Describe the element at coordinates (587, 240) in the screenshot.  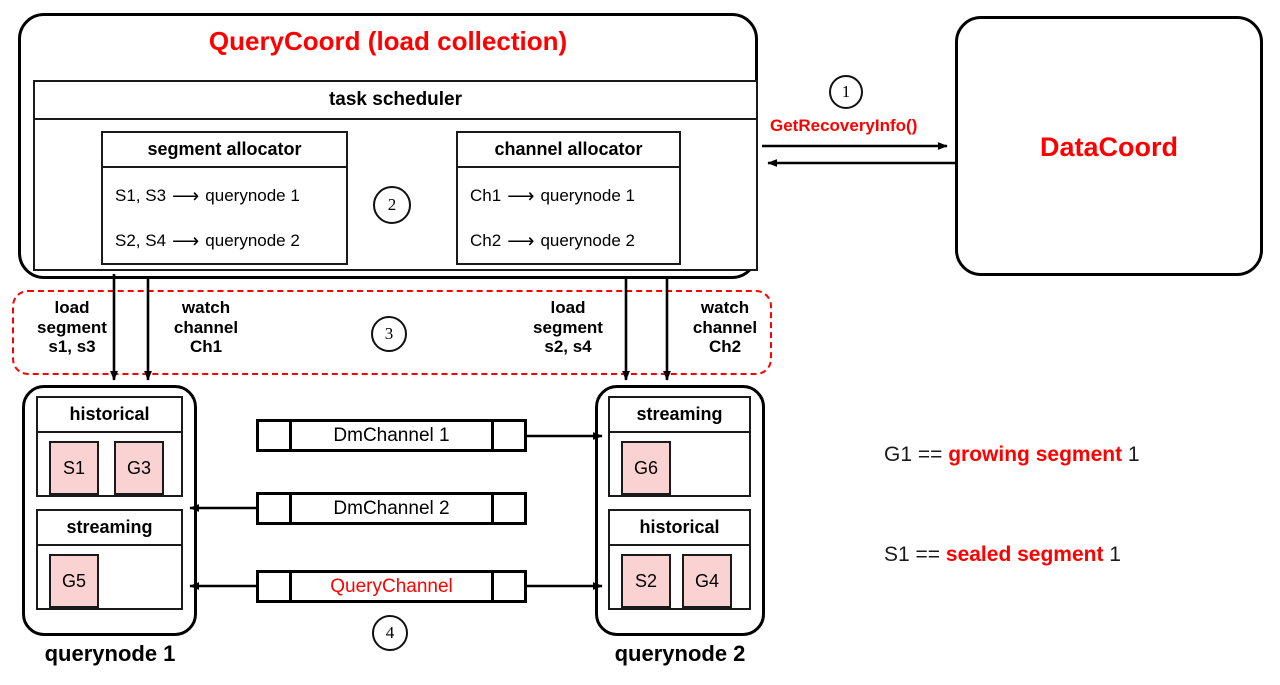
I see `channel-target: querynode 2` at that location.